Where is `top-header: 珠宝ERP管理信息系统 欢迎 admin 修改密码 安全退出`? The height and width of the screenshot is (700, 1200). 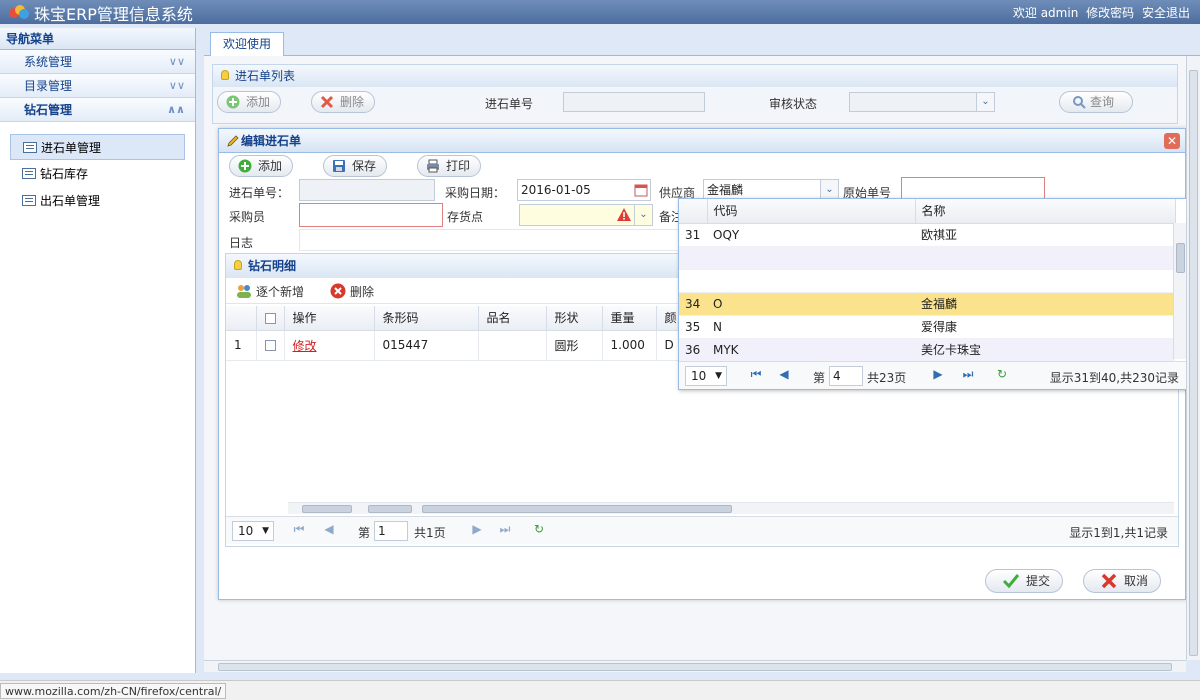 top-header: 珠宝ERP管理信息系统 欢迎 admin 修改密码 安全退出 is located at coordinates (600, 12).